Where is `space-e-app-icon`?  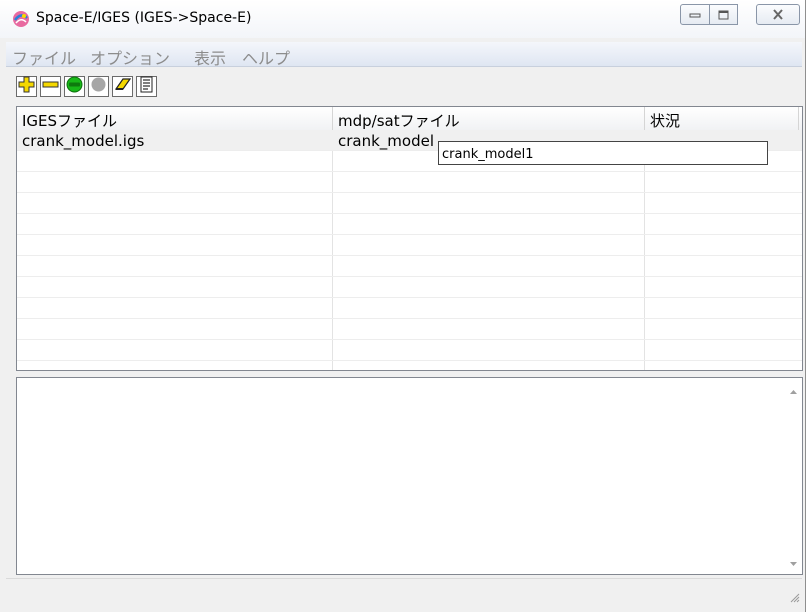
space-e-app-icon is located at coordinates (21, 19).